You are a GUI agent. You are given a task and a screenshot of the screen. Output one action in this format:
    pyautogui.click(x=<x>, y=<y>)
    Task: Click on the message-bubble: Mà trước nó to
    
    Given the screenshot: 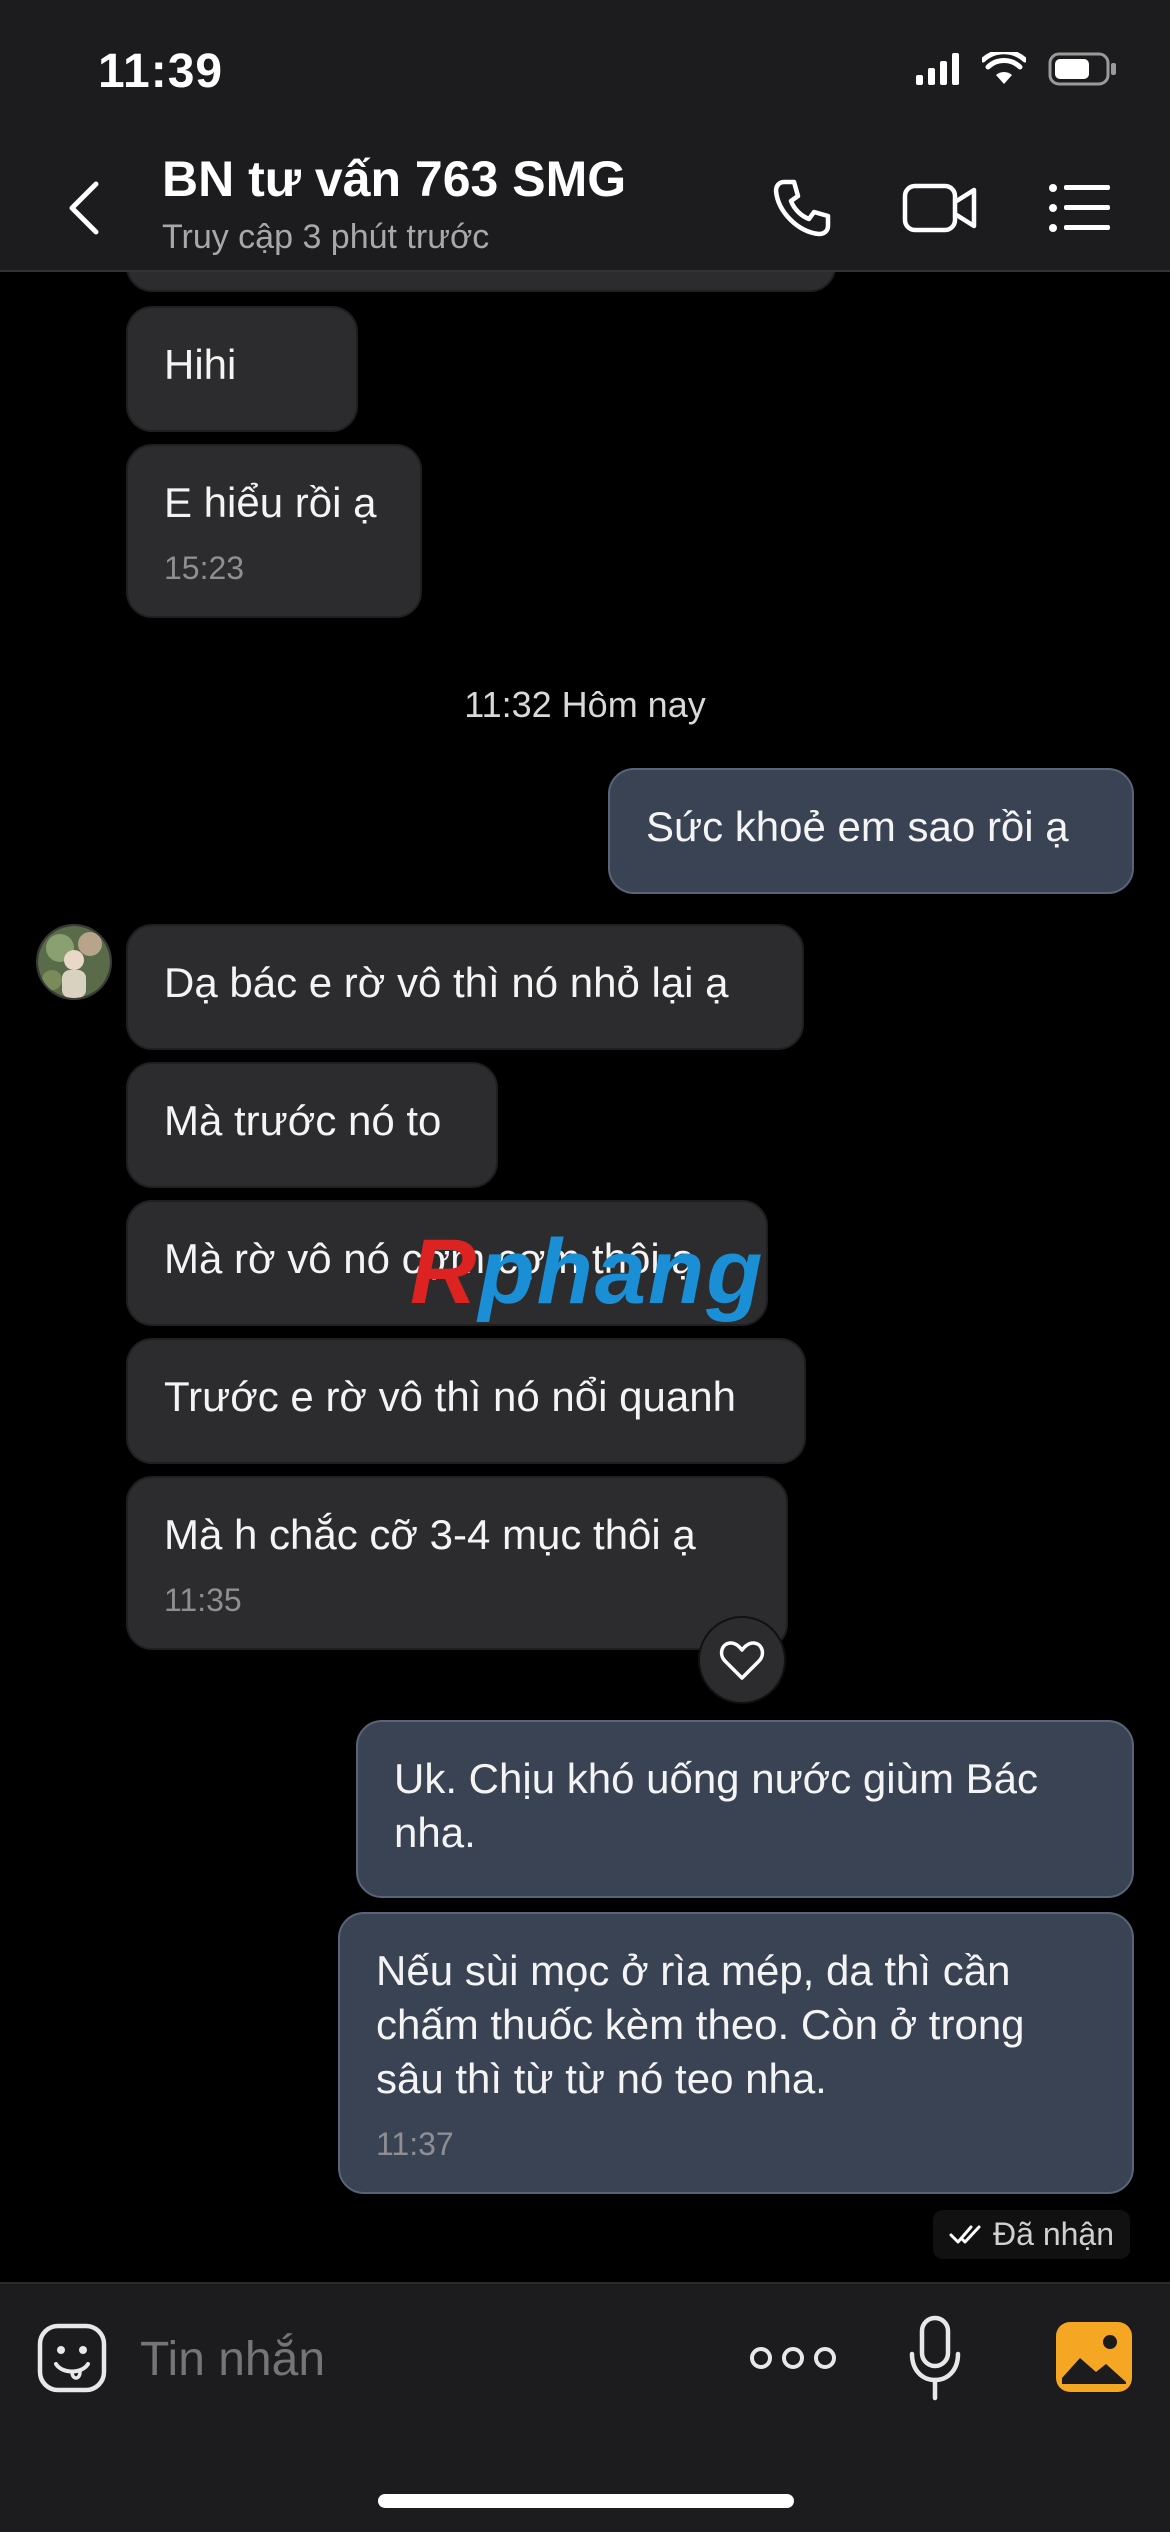 What is the action you would take?
    pyautogui.click(x=312, y=1125)
    